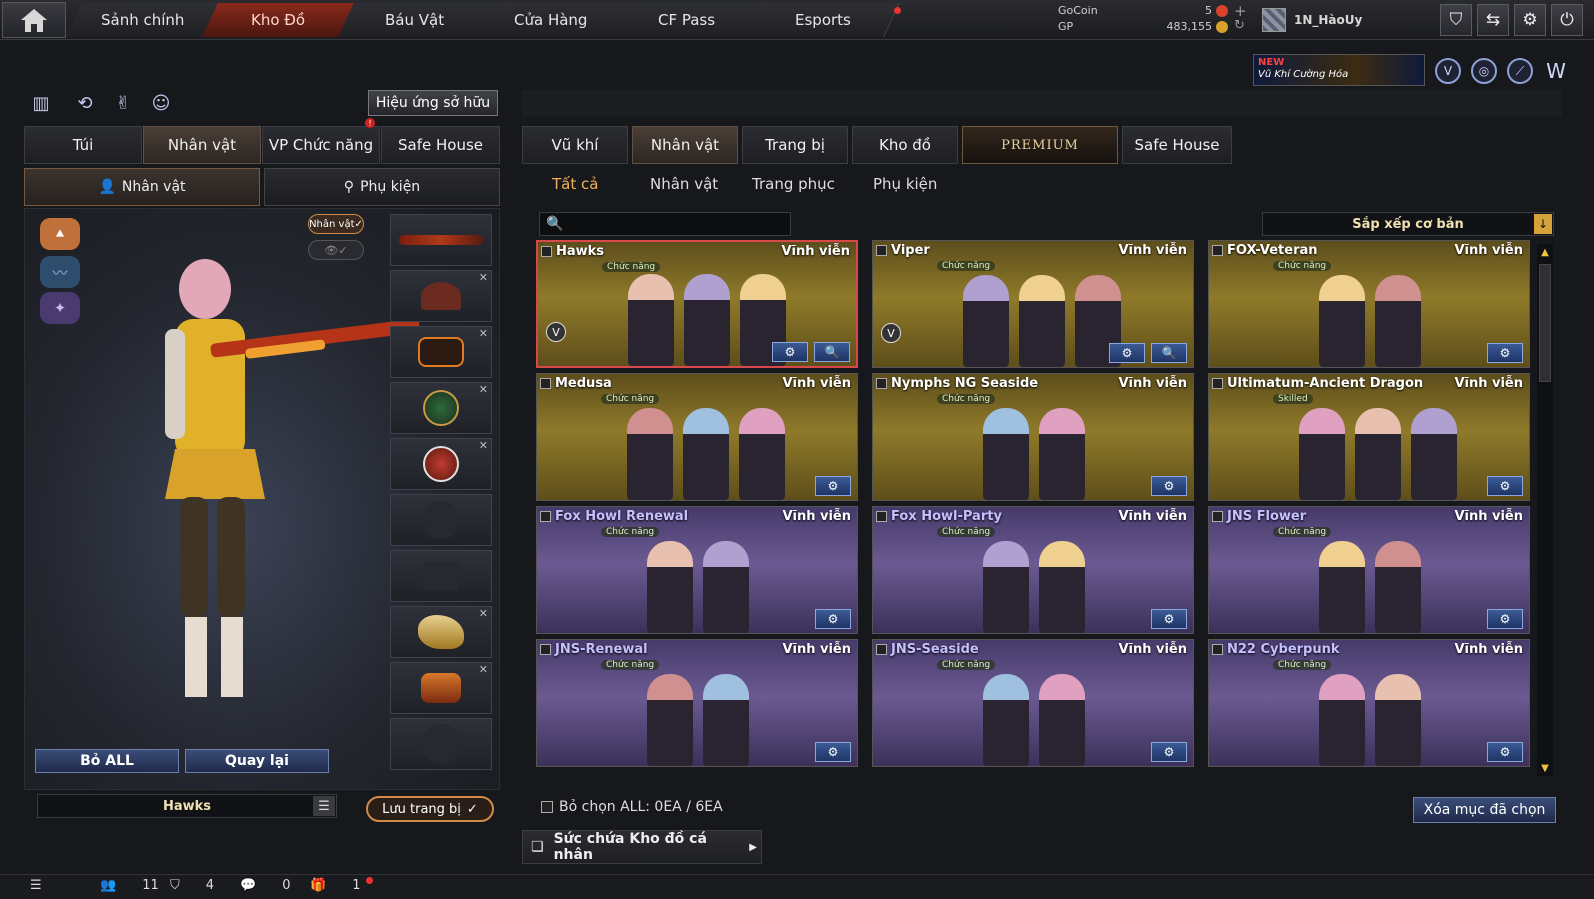  I want to click on slot-primary-weapon, so click(441, 240).